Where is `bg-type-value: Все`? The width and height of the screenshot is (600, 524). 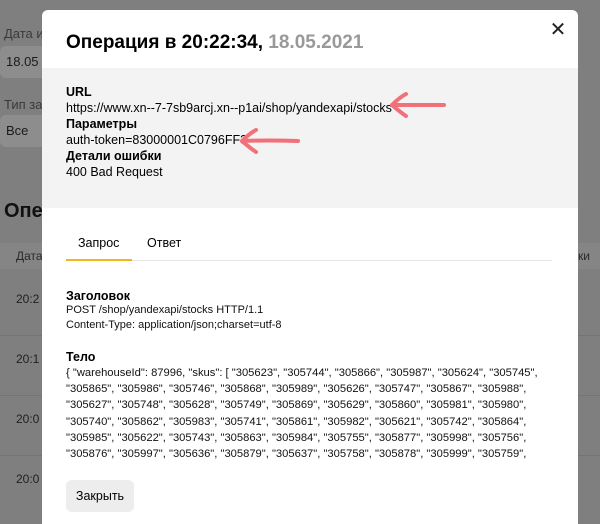
bg-type-value: Все is located at coordinates (17, 130).